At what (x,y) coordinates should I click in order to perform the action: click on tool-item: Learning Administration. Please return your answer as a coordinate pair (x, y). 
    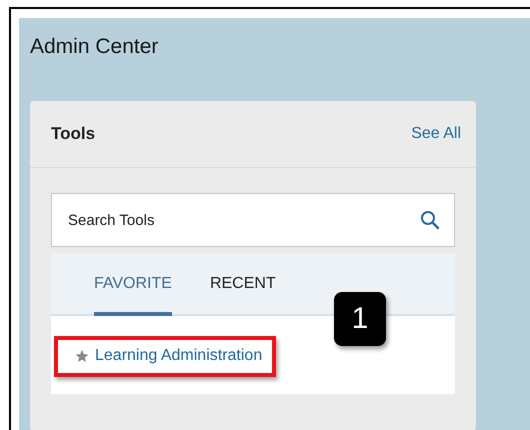
    Looking at the image, I should click on (165, 356).